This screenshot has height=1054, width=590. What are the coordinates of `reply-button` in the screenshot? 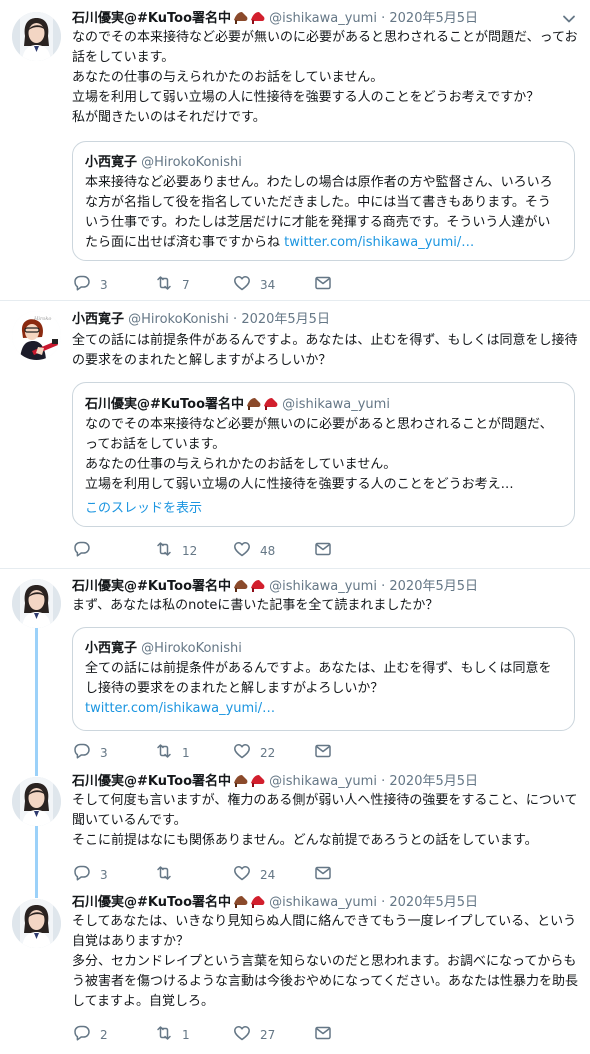 It's located at (86, 549).